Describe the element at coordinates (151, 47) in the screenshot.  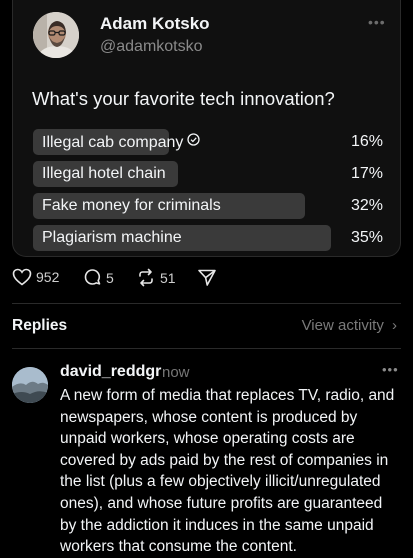
I see `author-handle: @adamkotsko` at that location.